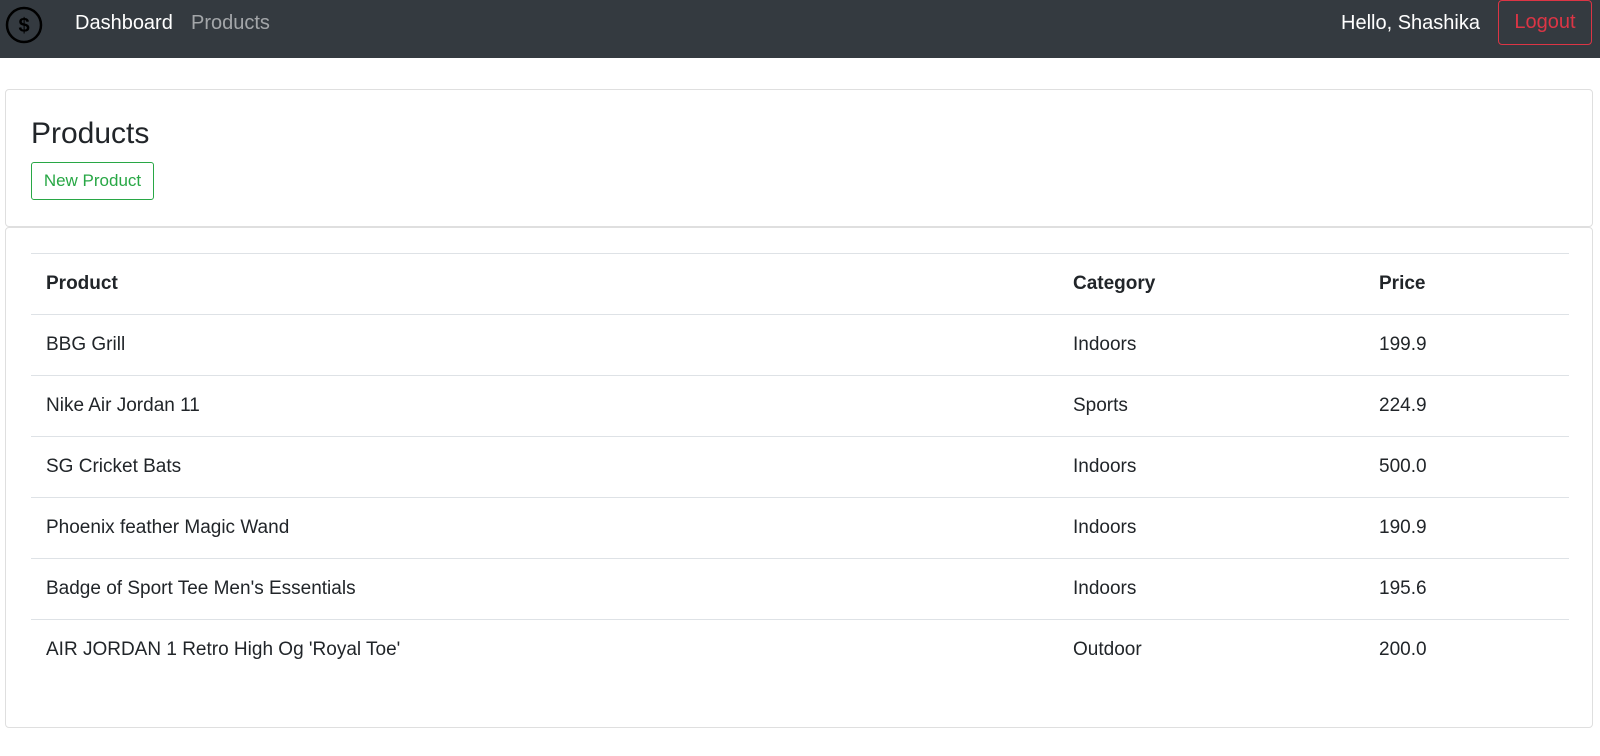  I want to click on column-header-product: Product, so click(544, 284).